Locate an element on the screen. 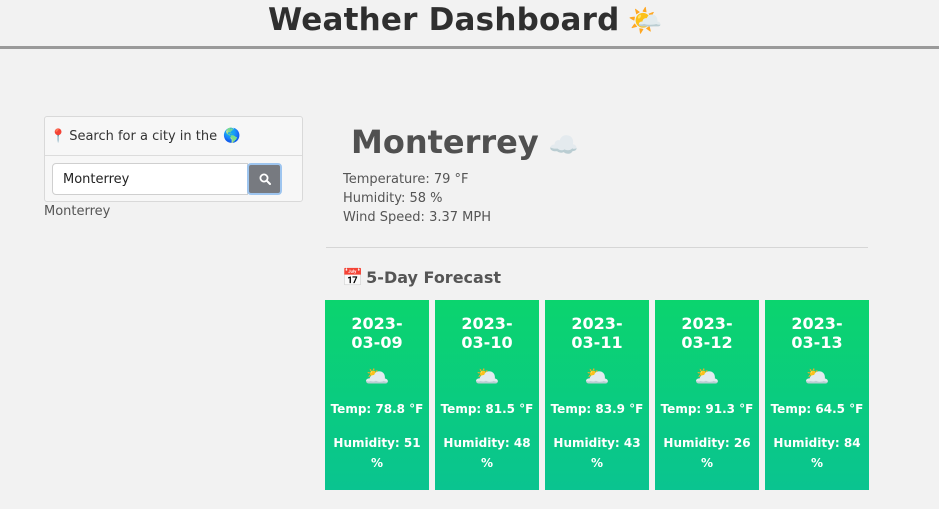 This screenshot has width=939, height=509. city-title: Monterrey ☁️ is located at coordinates (465, 142).